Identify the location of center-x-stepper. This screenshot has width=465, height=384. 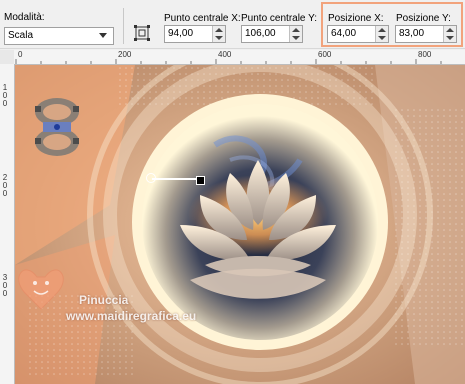
(218, 34).